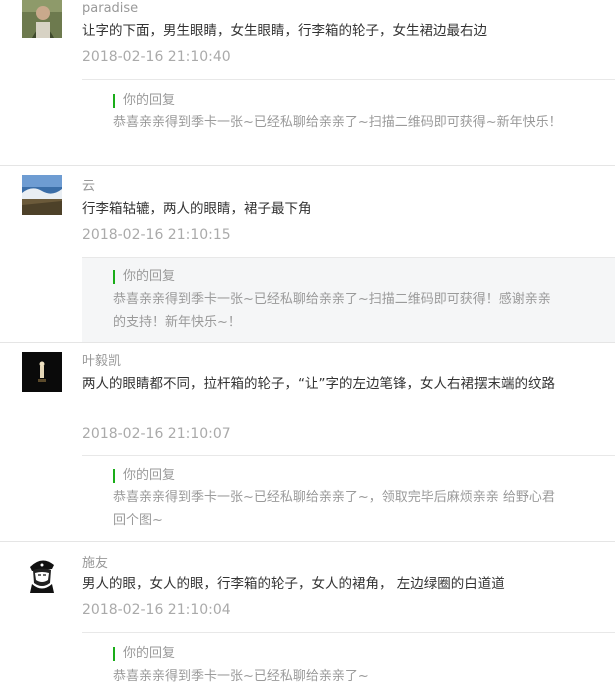  What do you see at coordinates (110, 8) in the screenshot?
I see `comment-nickname: paradise` at bounding box center [110, 8].